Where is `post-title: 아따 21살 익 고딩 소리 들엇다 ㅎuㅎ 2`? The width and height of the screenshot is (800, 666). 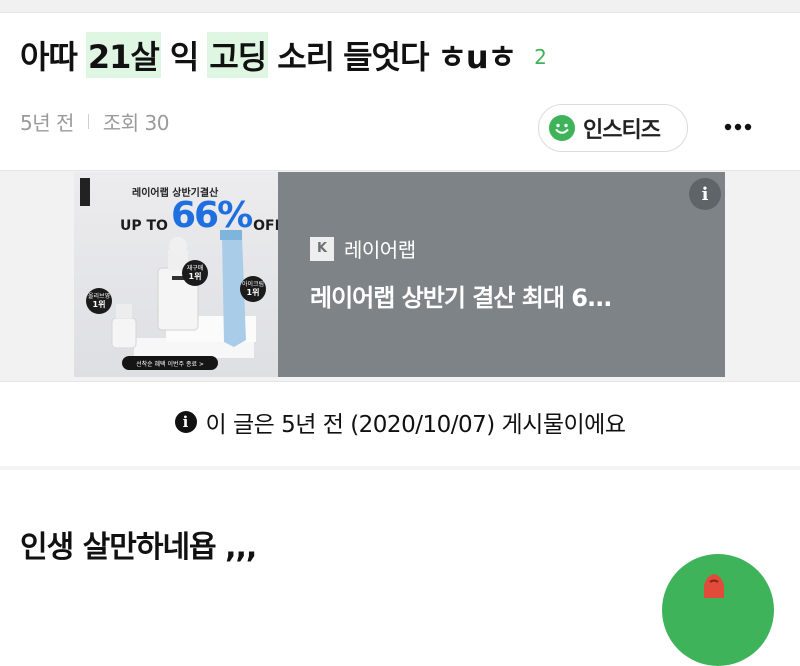 post-title: 아따 21살 익 고딩 소리 들엇다 ㅎuㅎ 2 is located at coordinates (283, 55).